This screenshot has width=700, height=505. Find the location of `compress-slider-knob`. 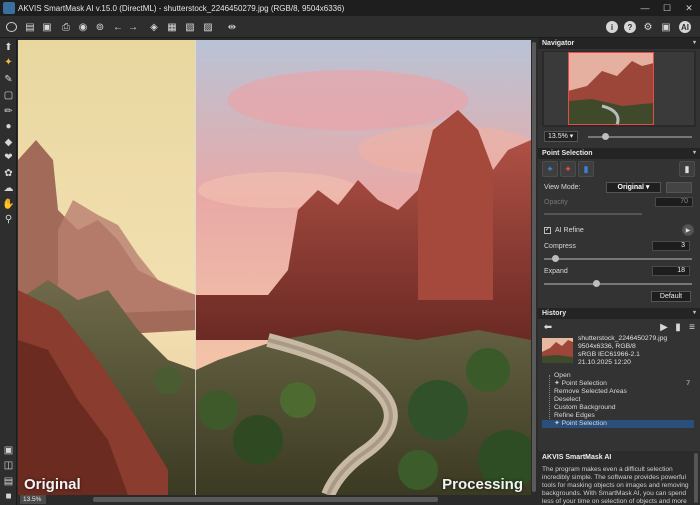

compress-slider-knob is located at coordinates (555, 258).